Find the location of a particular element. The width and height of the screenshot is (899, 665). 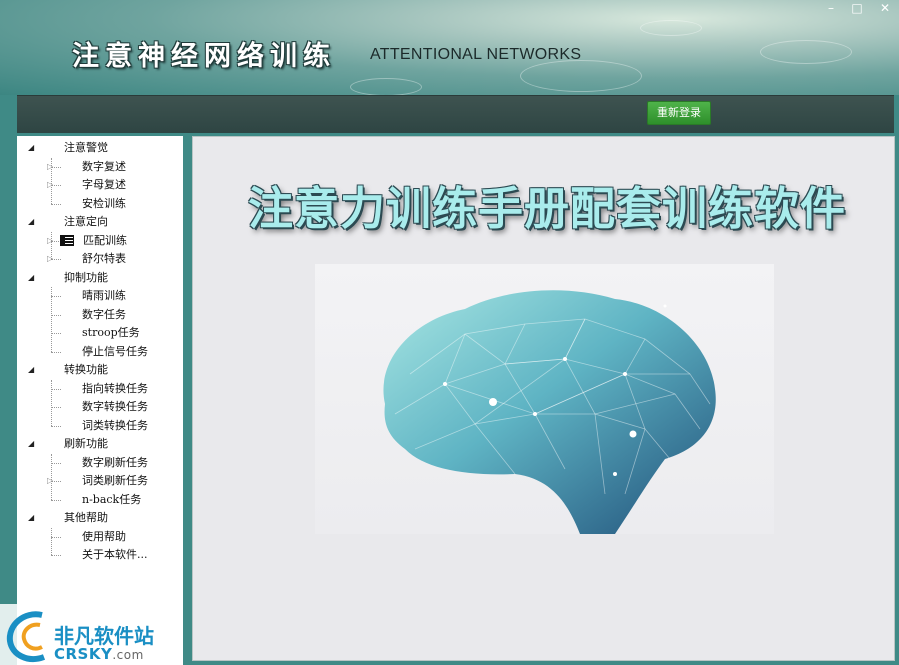

tree-item: ▷ 舒尔特表 is located at coordinates (100, 259).